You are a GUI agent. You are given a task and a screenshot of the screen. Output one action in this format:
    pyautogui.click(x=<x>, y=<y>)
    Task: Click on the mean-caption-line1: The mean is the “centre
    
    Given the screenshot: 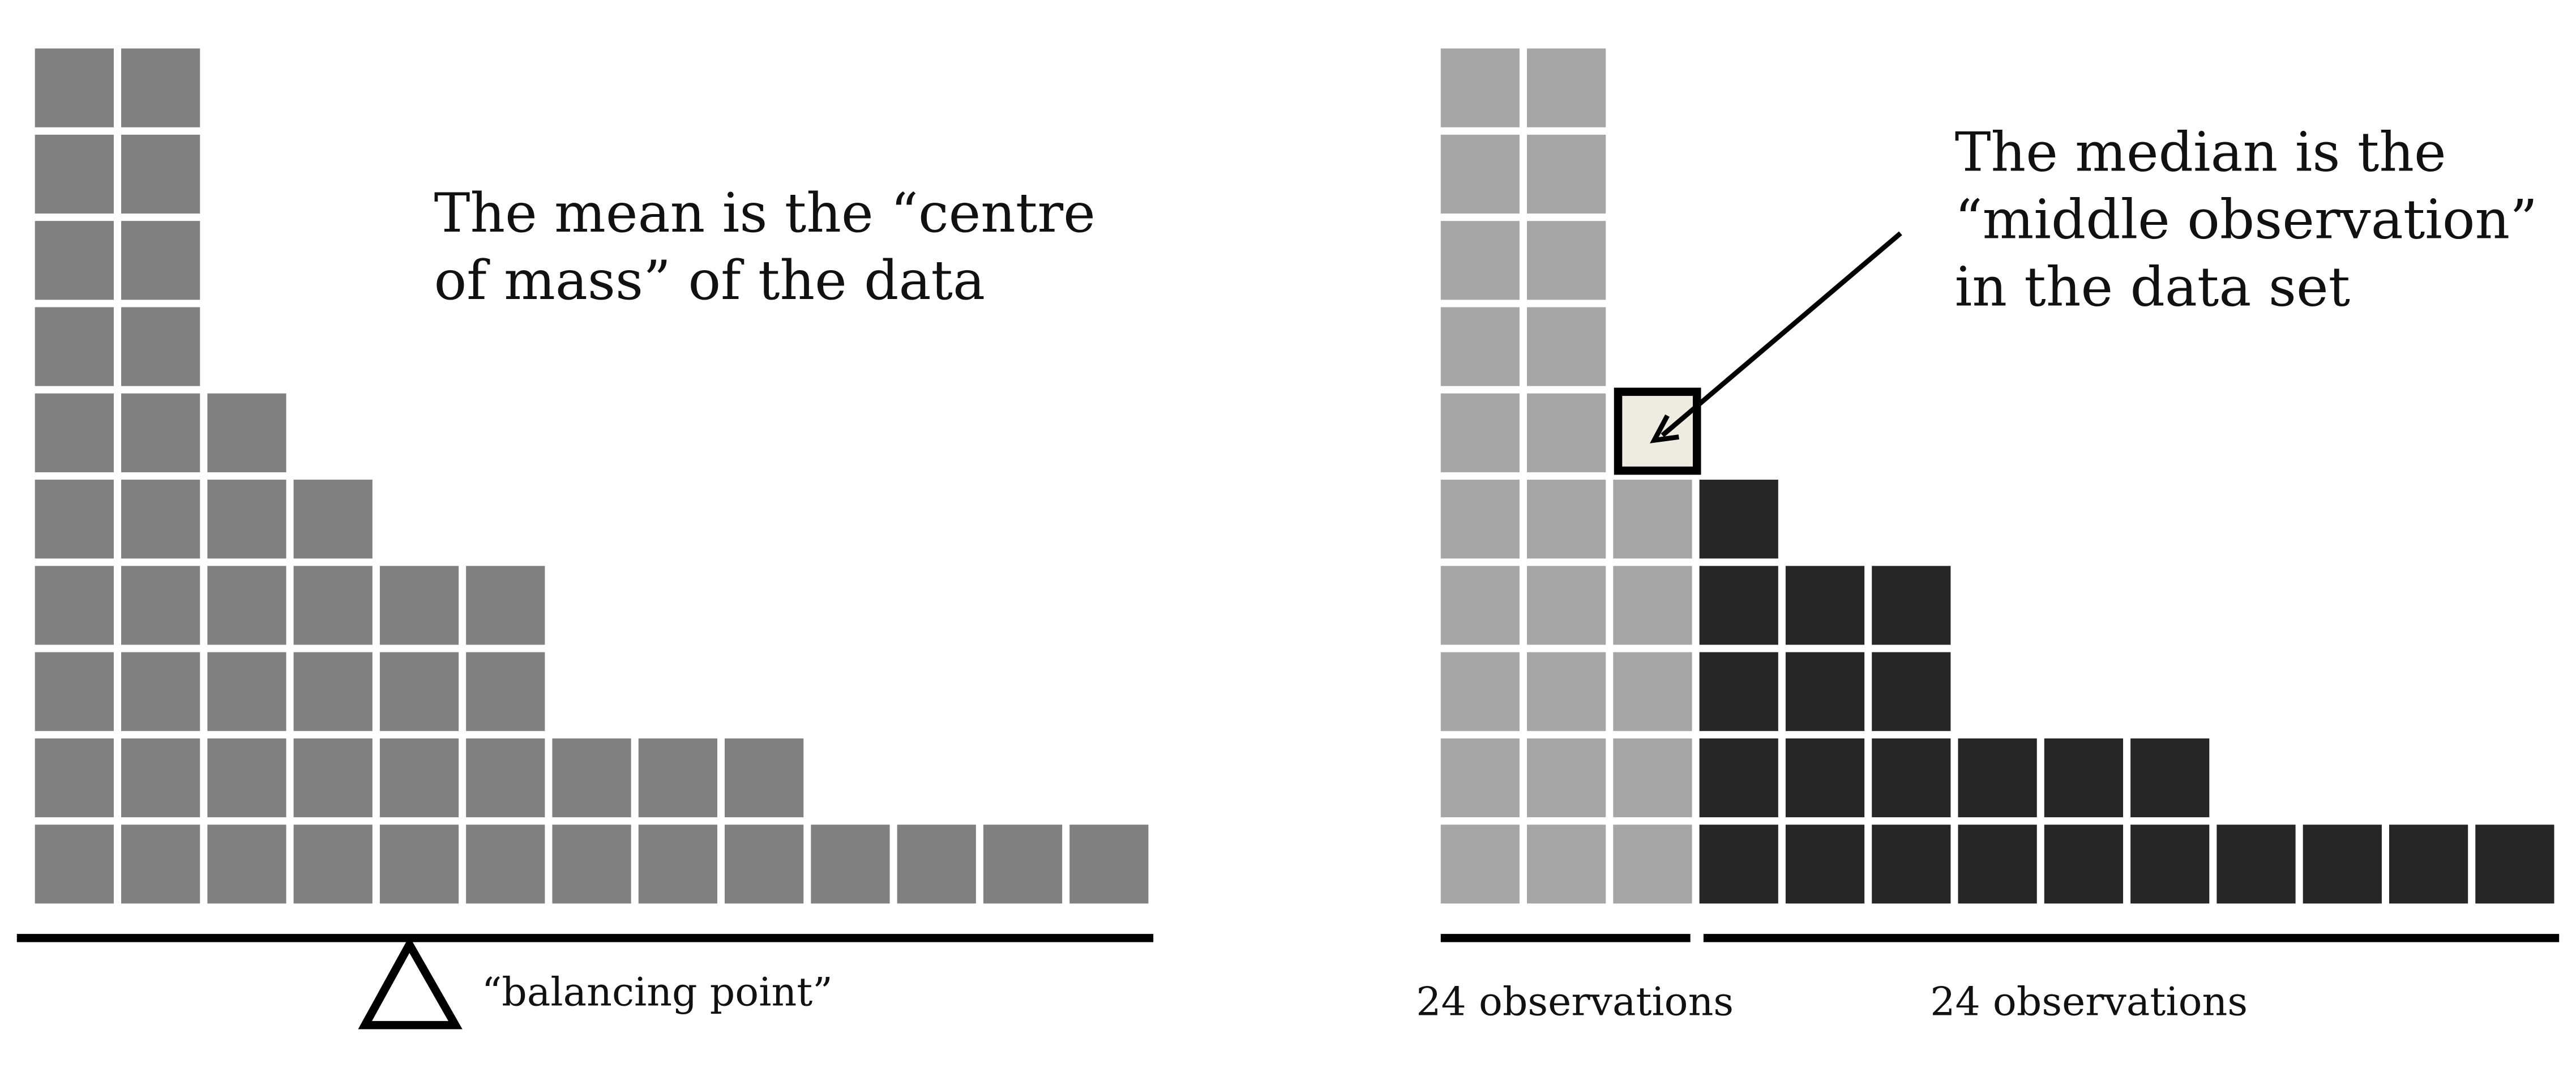 What is the action you would take?
    pyautogui.click(x=765, y=213)
    